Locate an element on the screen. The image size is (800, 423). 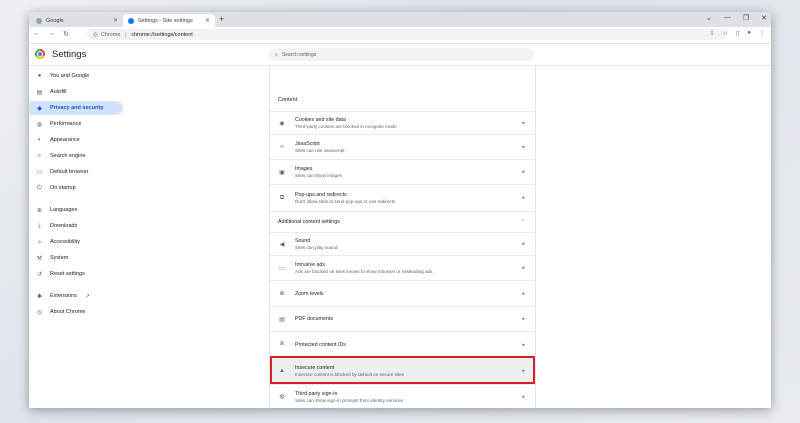
new-tab-button: + is located at coordinates (221, 19).